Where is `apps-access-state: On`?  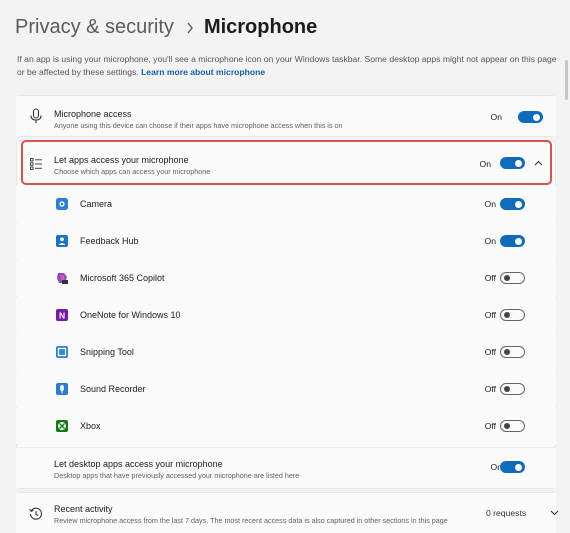
apps-access-state: On is located at coordinates (485, 164).